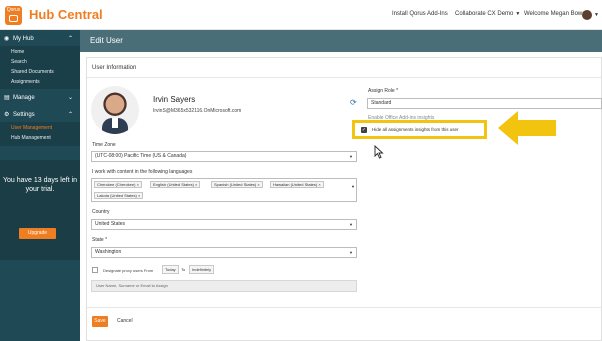 This screenshot has width=602, height=341. What do you see at coordinates (587, 15) in the screenshot?
I see `avatar` at bounding box center [587, 15].